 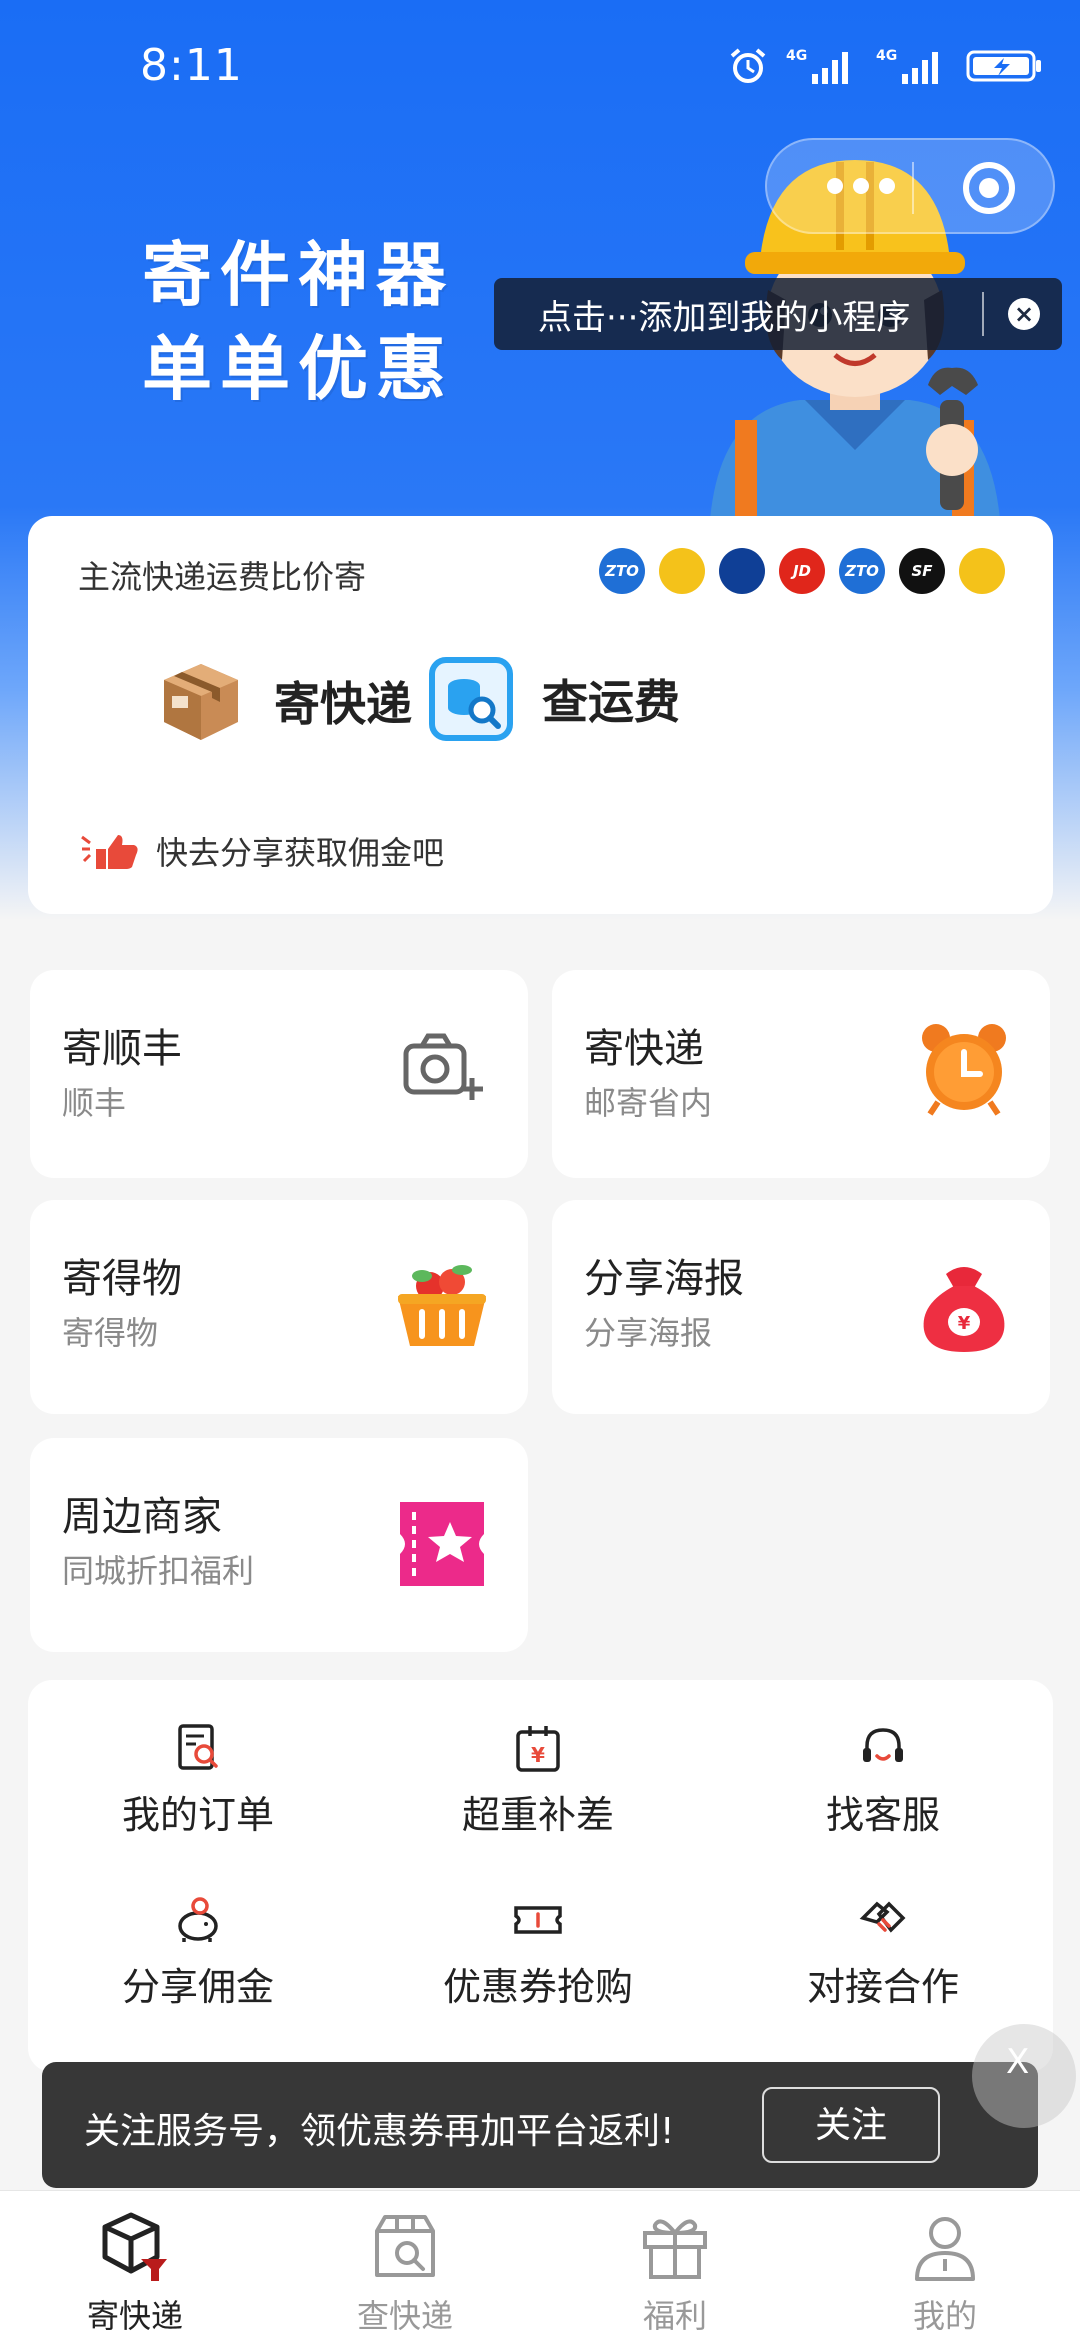 I want to click on alarm-icon, so click(x=748, y=65).